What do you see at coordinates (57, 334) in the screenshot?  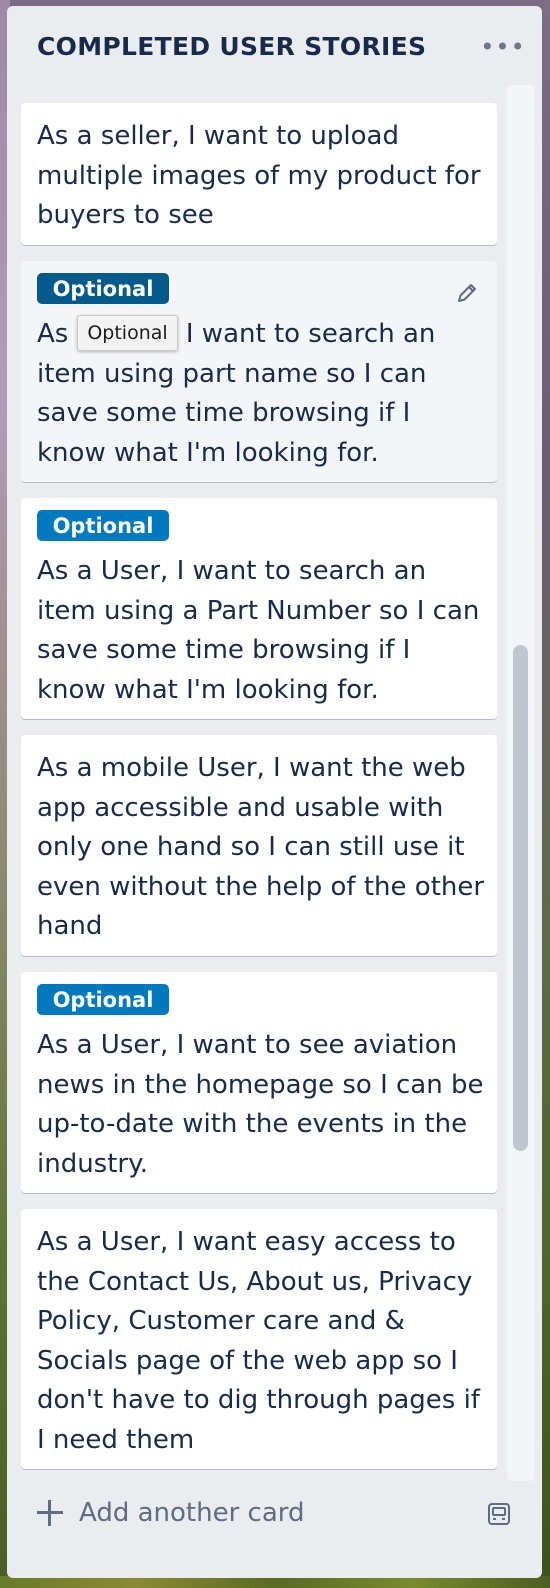 I see `card-title-start: As` at bounding box center [57, 334].